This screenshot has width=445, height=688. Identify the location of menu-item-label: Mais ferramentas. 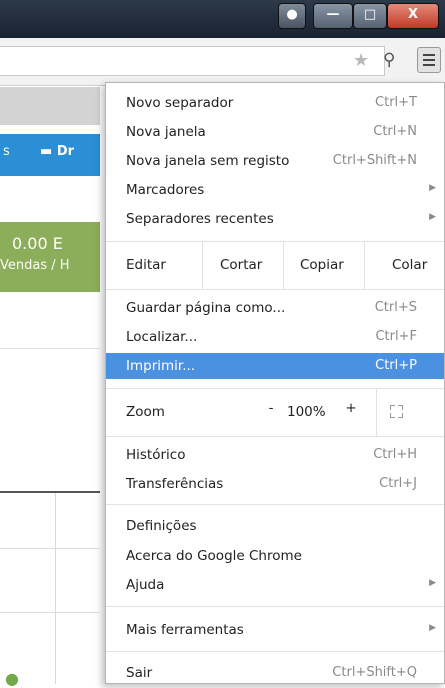
(185, 630).